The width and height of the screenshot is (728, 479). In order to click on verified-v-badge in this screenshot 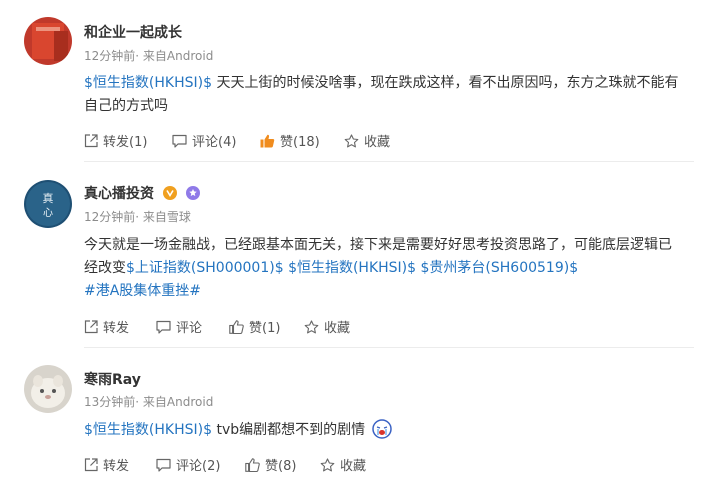, I will do `click(169, 193)`.